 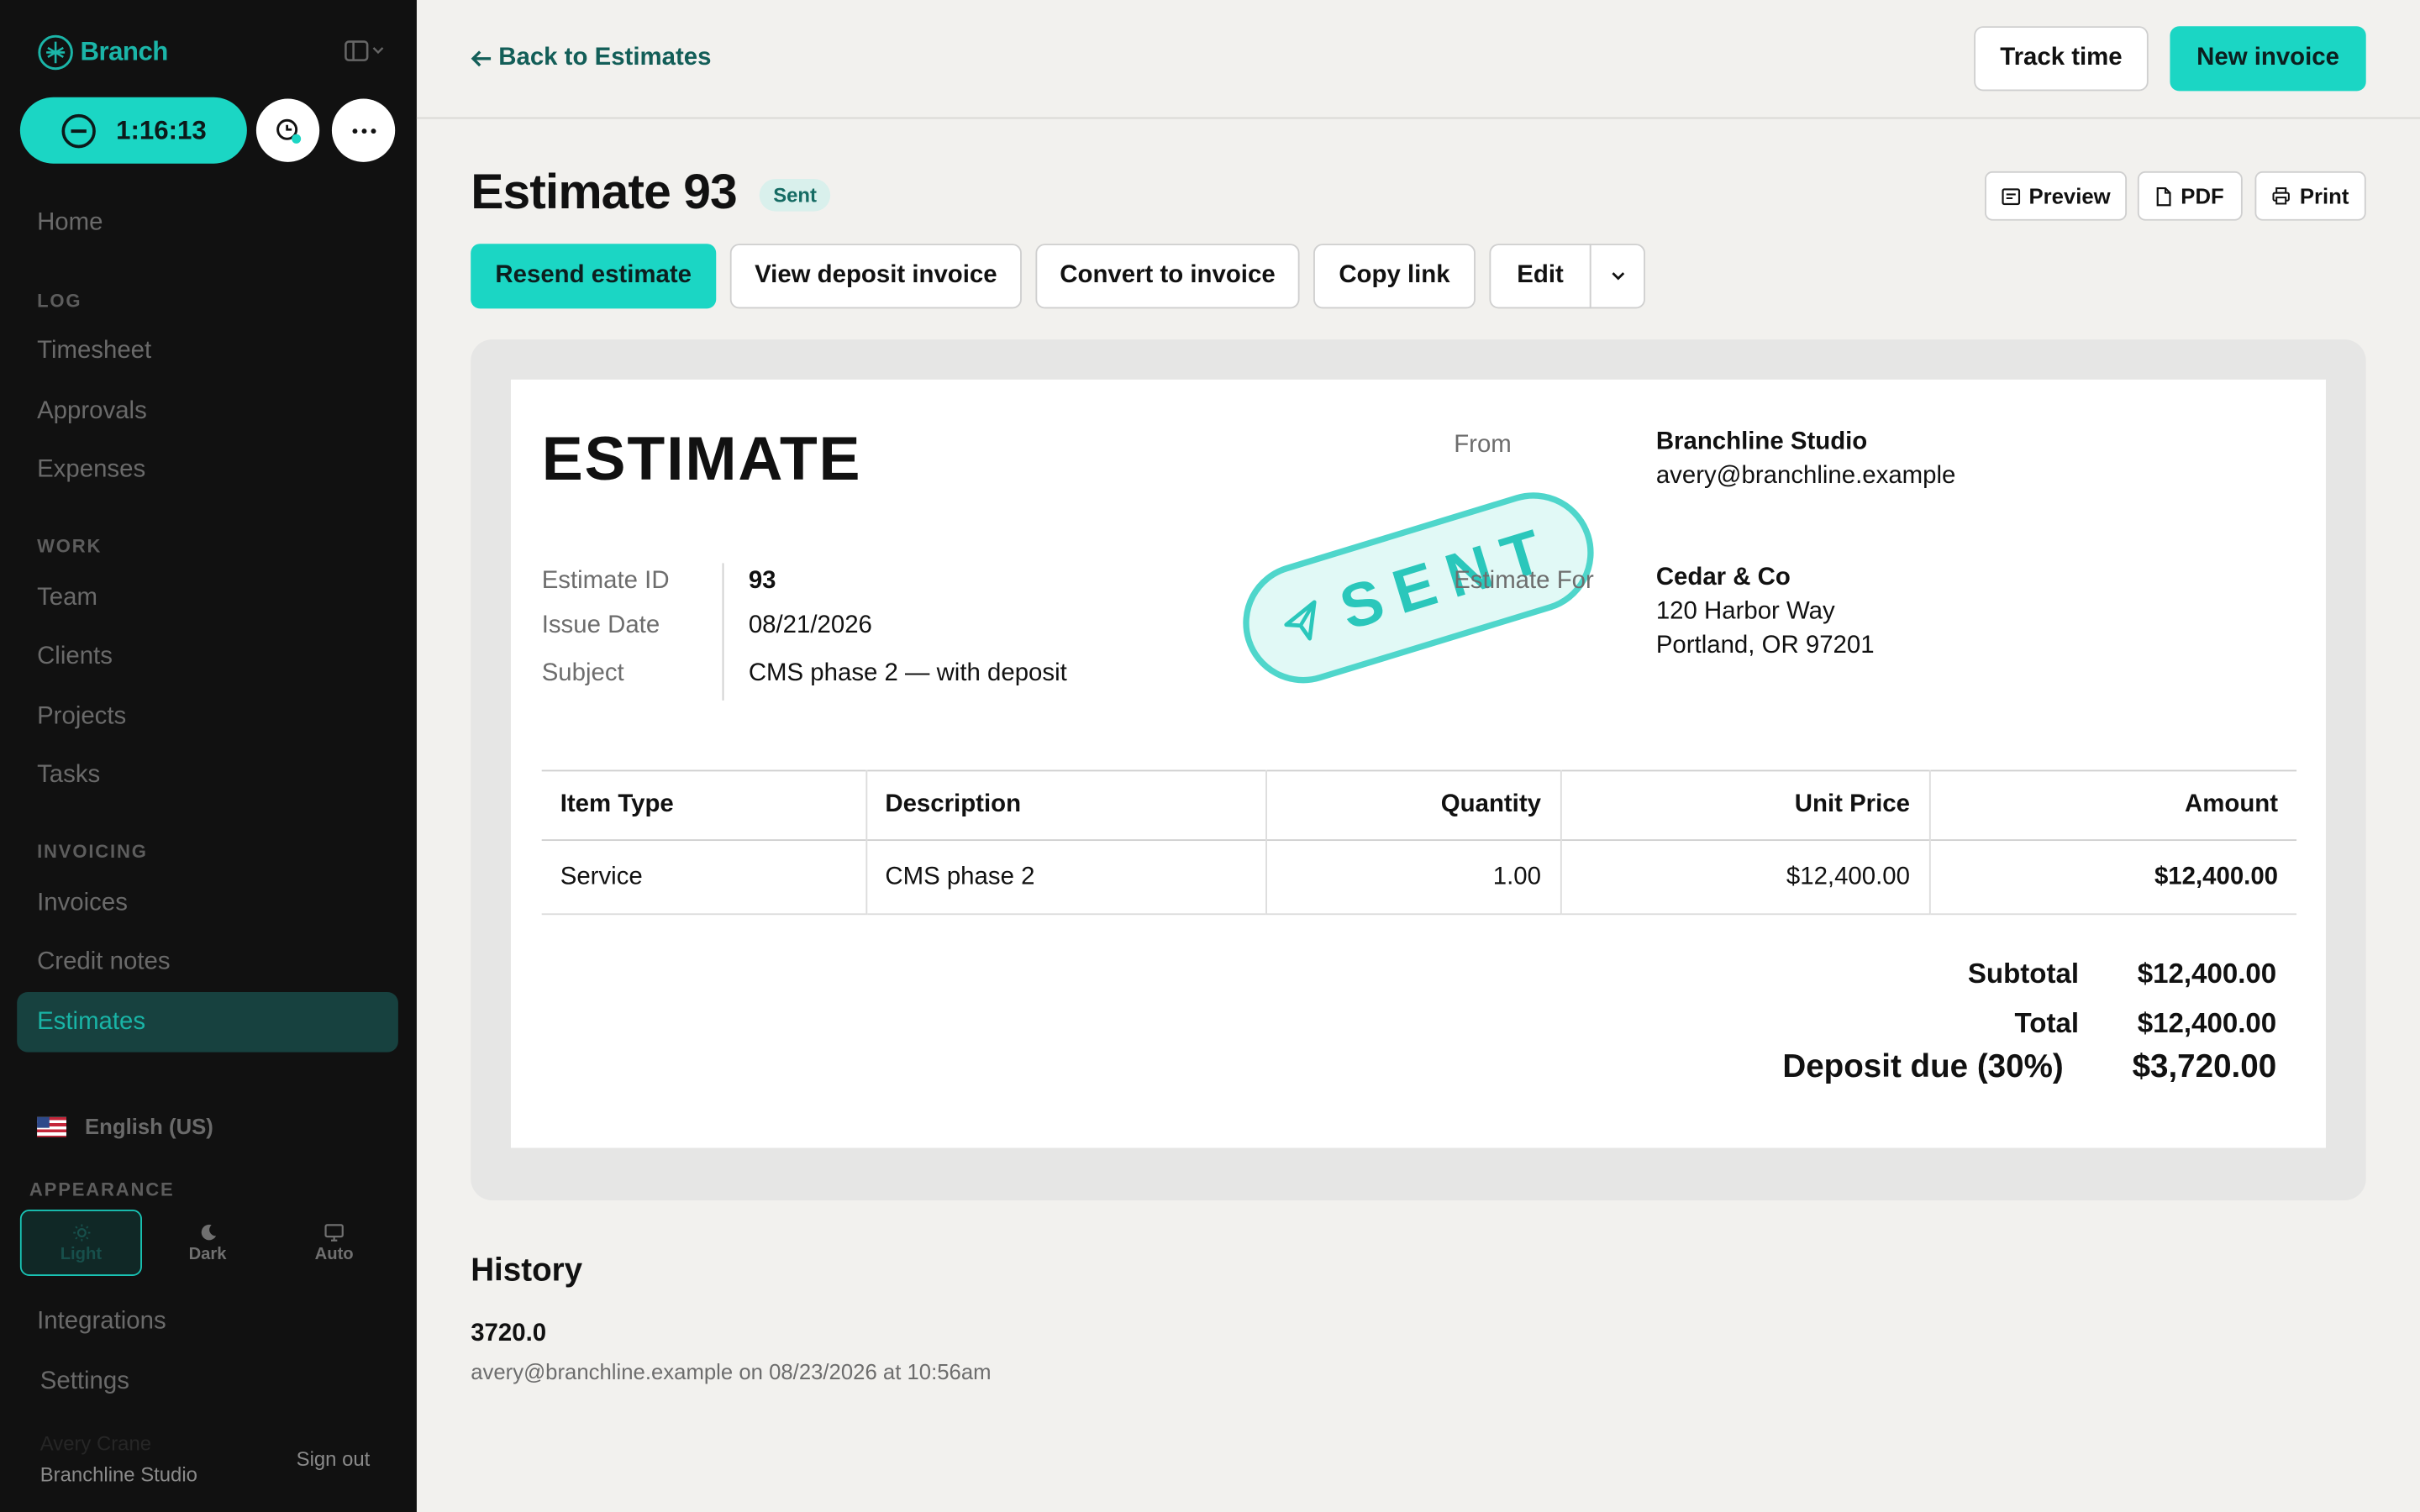 I want to click on timer-value: 1:16:13, so click(x=161, y=129).